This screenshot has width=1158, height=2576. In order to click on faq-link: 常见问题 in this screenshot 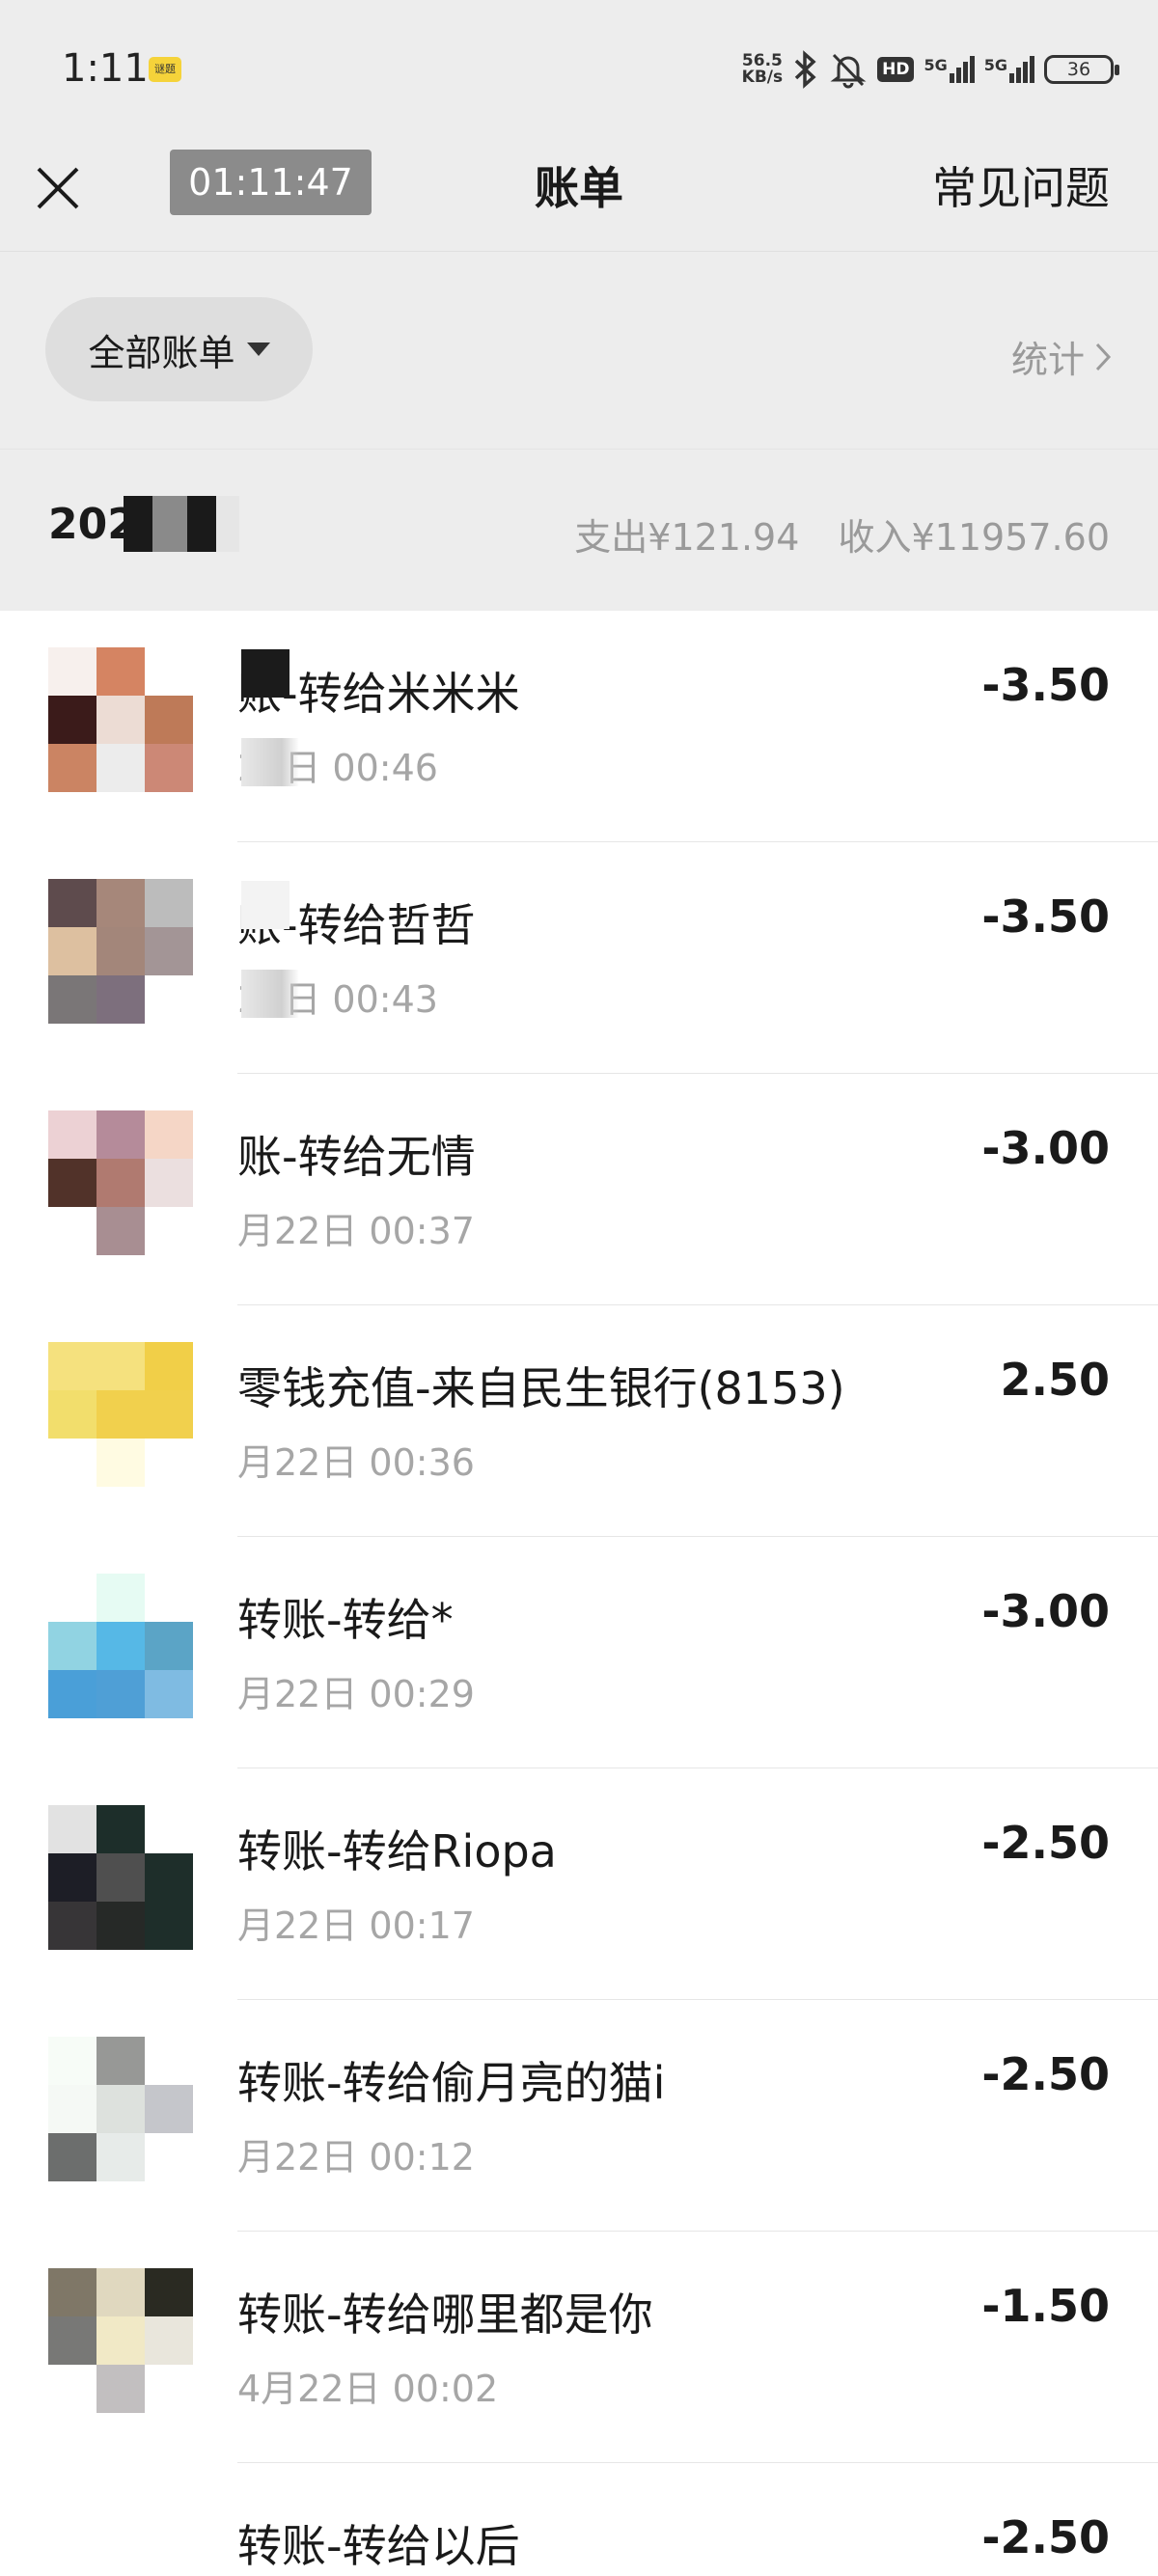, I will do `click(1021, 185)`.